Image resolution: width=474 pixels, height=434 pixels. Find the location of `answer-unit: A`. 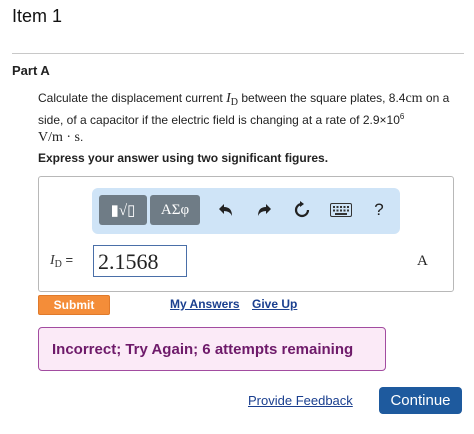

answer-unit: A is located at coordinates (422, 261).